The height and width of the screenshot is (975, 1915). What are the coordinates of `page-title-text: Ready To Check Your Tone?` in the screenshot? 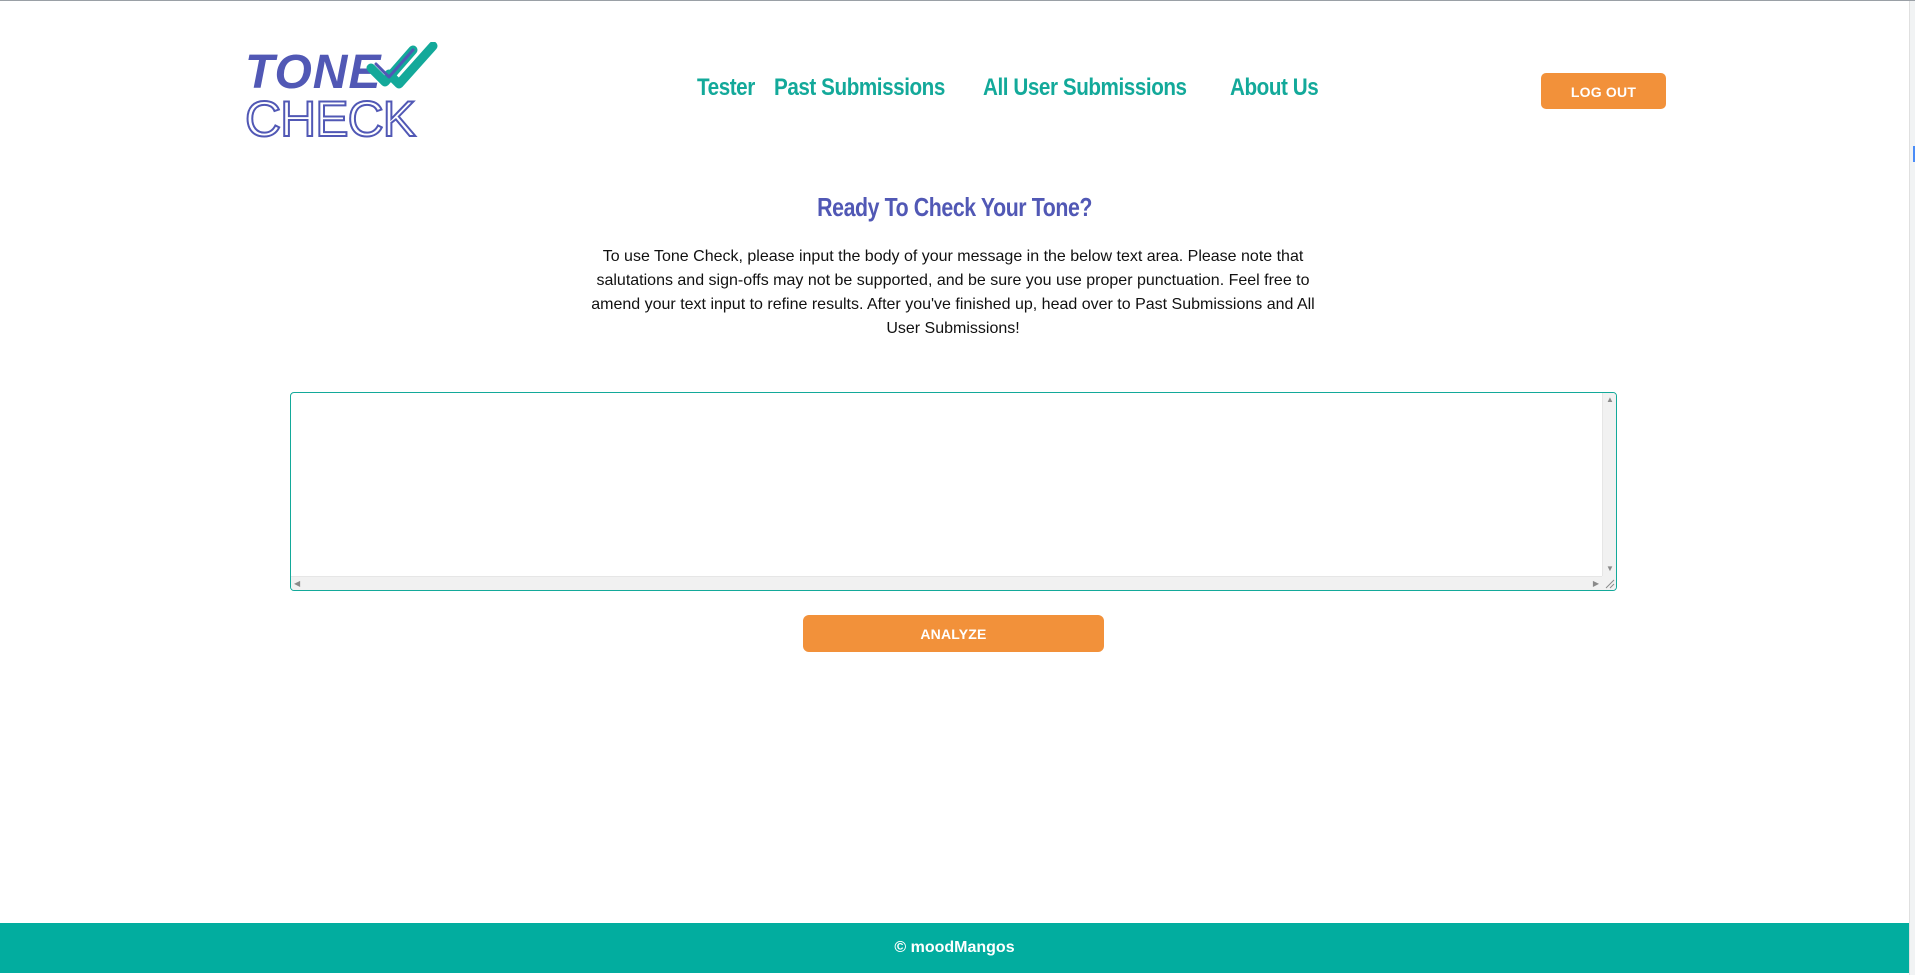 It's located at (954, 207).